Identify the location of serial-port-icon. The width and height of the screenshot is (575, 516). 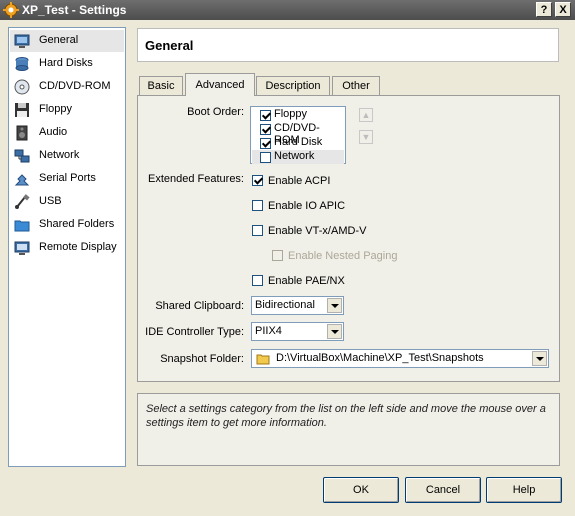
(22, 180).